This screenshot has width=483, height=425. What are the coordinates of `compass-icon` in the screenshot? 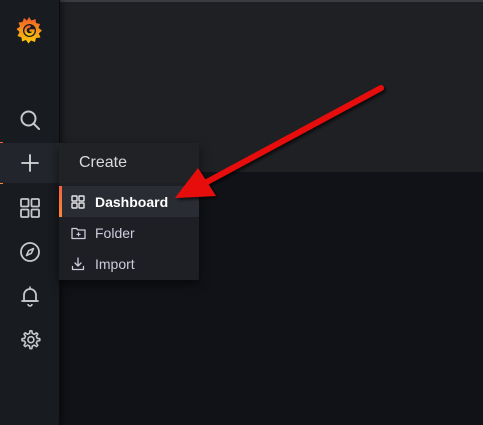 It's located at (29, 252).